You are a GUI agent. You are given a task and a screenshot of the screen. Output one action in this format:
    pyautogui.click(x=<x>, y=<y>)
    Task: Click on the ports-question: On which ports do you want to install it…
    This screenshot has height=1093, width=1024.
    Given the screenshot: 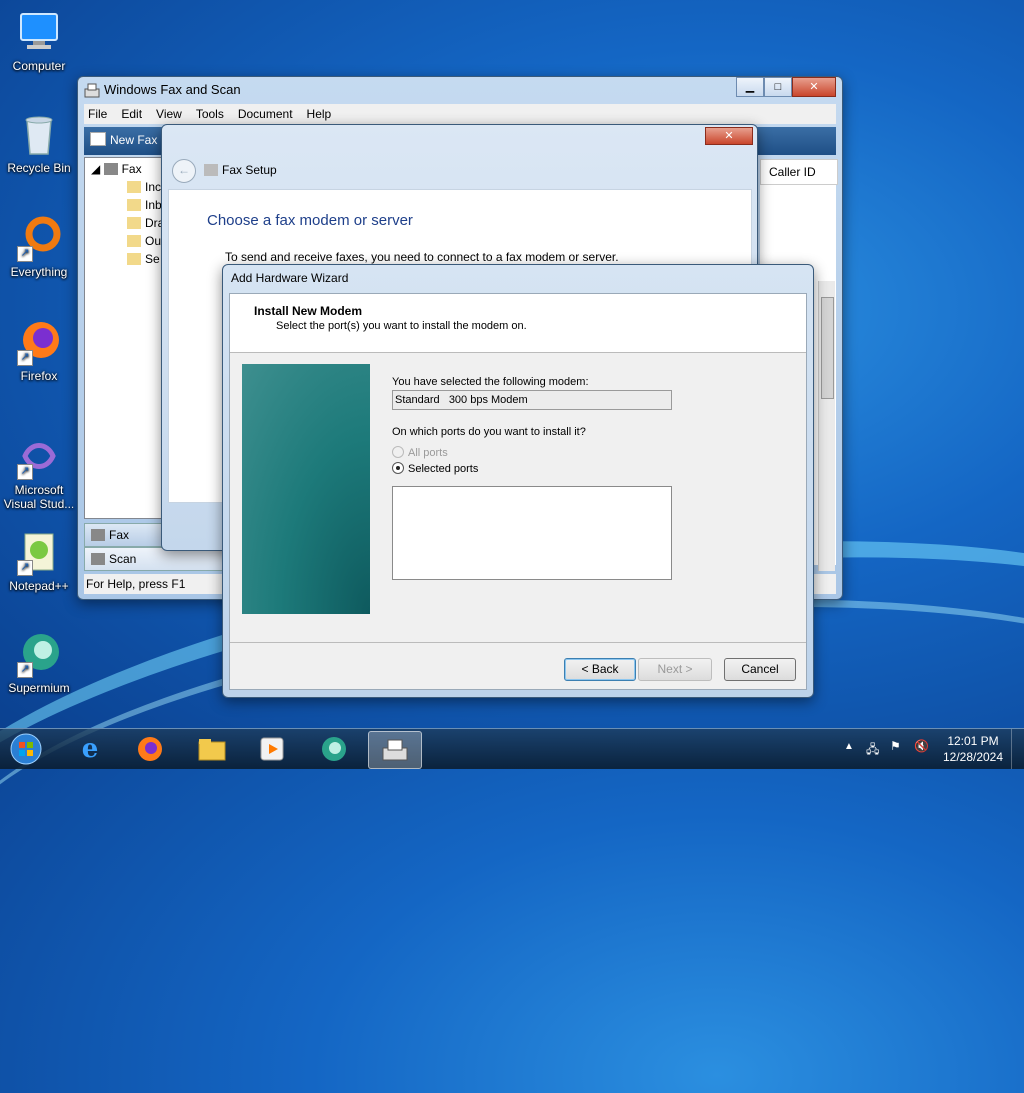 What is the action you would take?
    pyautogui.click(x=489, y=432)
    